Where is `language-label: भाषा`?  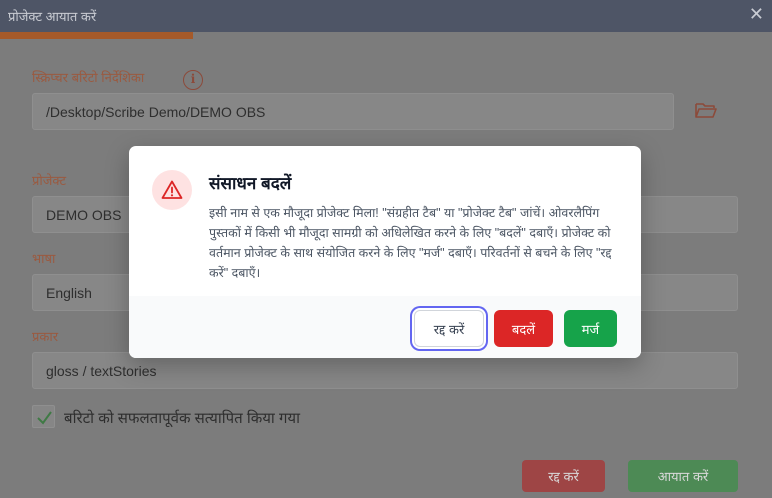 language-label: भाषा is located at coordinates (44, 258).